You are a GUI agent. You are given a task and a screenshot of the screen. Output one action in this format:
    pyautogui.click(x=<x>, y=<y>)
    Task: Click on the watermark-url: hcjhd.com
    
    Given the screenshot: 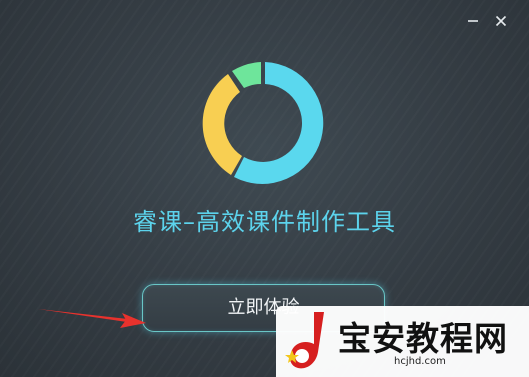 What is the action you would take?
    pyautogui.click(x=420, y=361)
    